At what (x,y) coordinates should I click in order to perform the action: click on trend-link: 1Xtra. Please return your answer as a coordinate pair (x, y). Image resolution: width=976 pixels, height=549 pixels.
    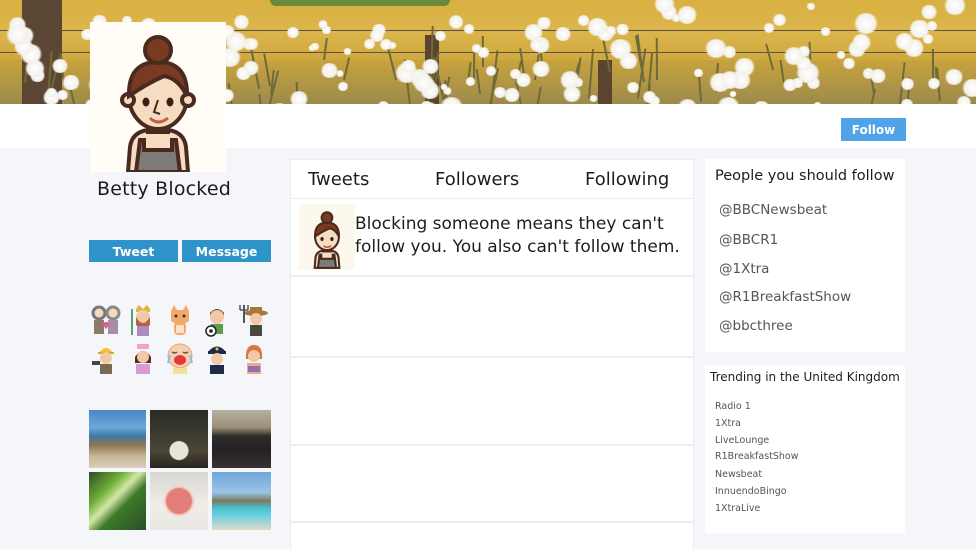
    Looking at the image, I should click on (728, 423).